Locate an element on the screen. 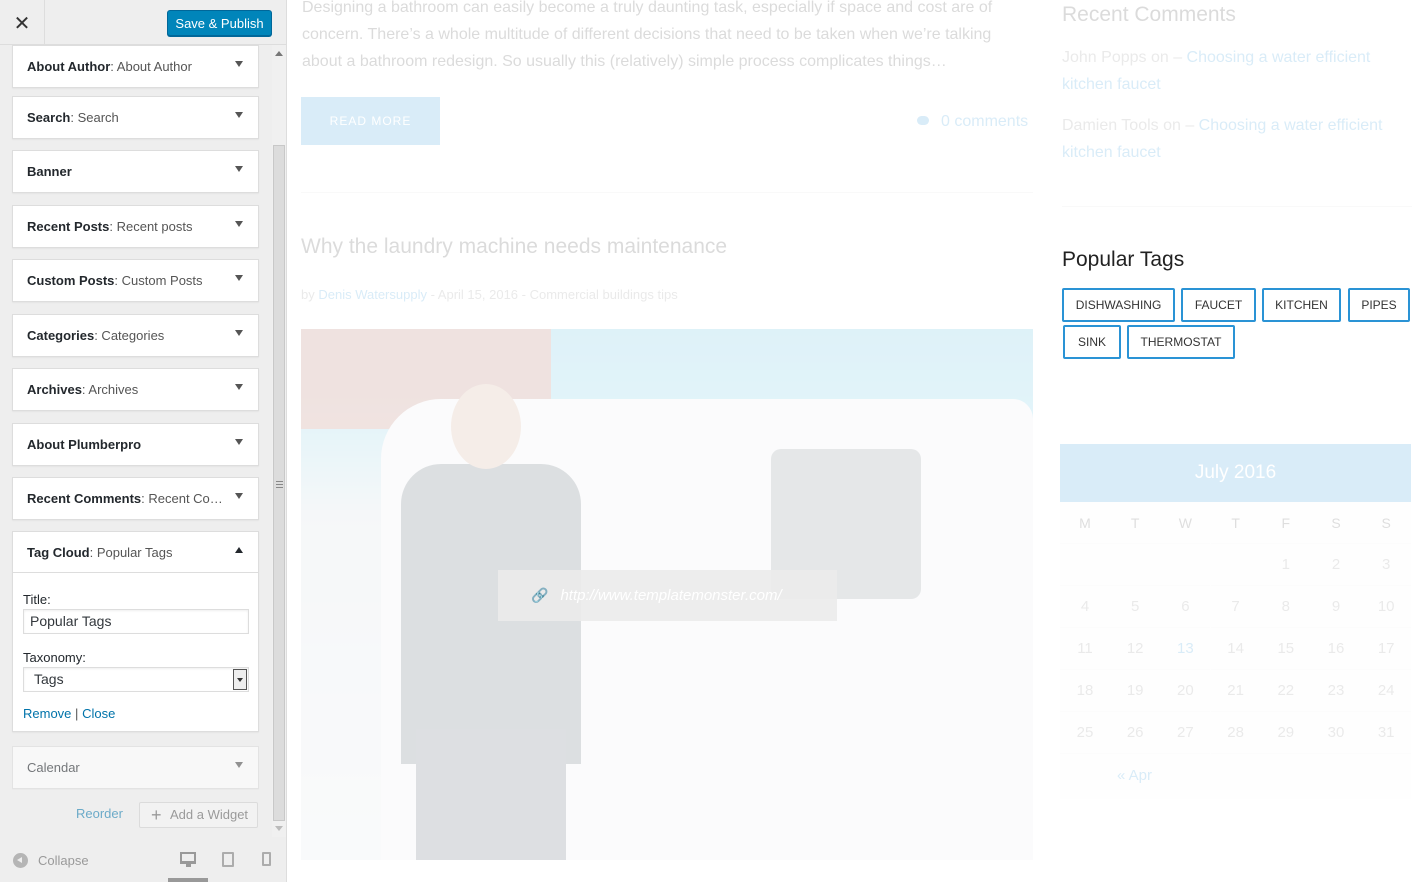 The width and height of the screenshot is (1427, 882). dropdown-arrow-icon is located at coordinates (240, 679).